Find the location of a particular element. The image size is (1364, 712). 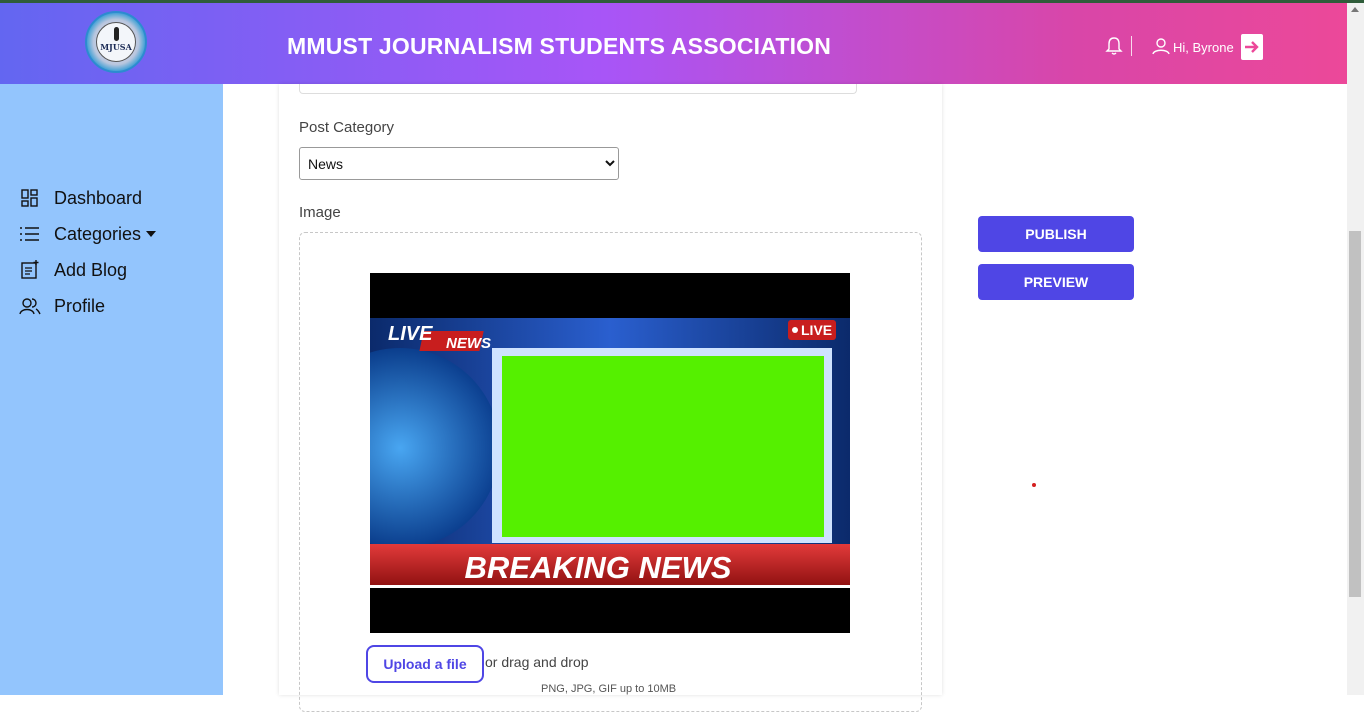

image-label: Image is located at coordinates (320, 212).